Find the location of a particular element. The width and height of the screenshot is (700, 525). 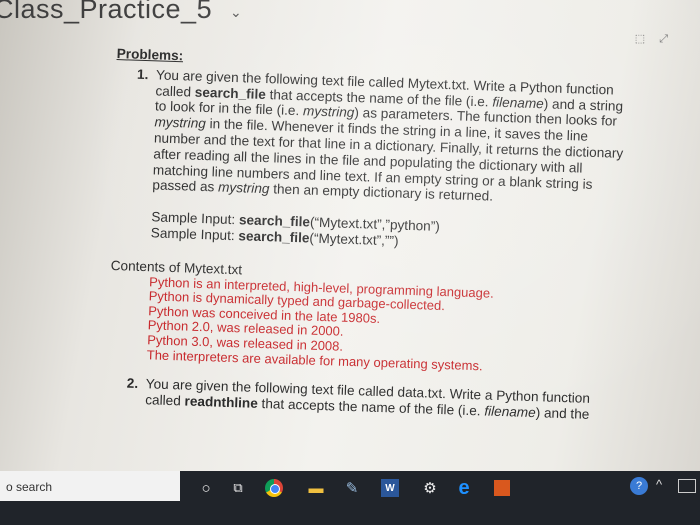

question-2-number: 2. is located at coordinates (132, 383).